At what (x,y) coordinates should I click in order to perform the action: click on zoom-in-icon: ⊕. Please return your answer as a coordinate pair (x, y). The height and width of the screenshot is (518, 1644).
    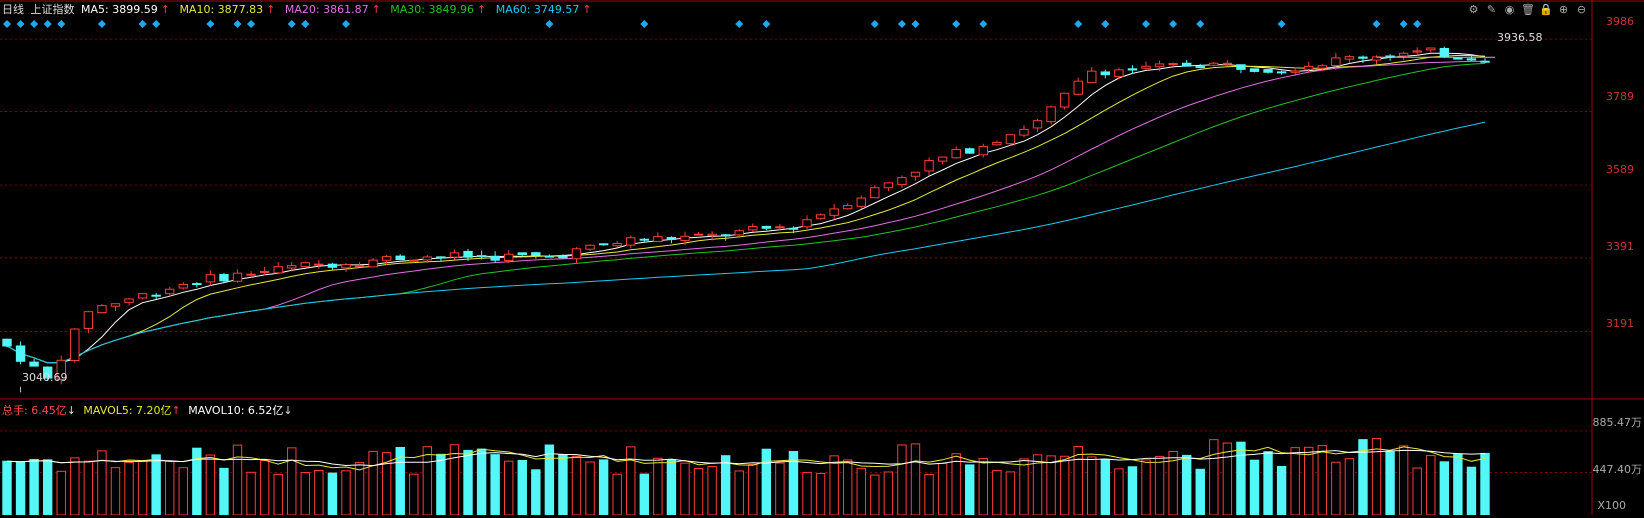
    Looking at the image, I should click on (1563, 9).